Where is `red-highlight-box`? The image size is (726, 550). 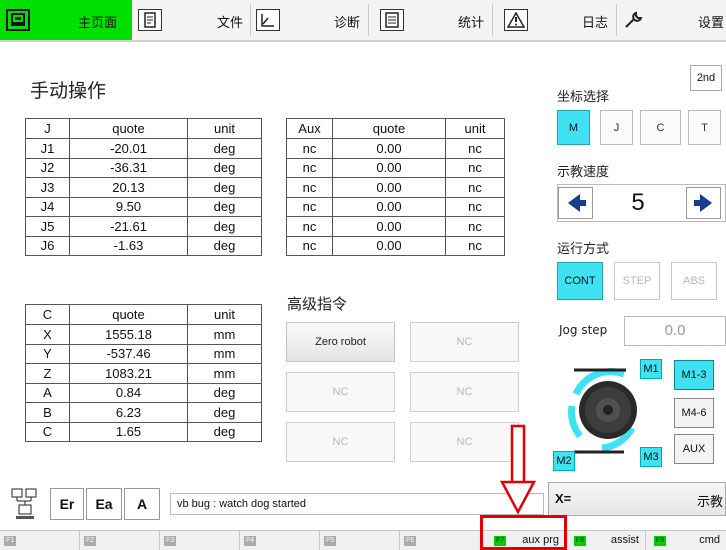
red-highlight-box is located at coordinates (523, 532).